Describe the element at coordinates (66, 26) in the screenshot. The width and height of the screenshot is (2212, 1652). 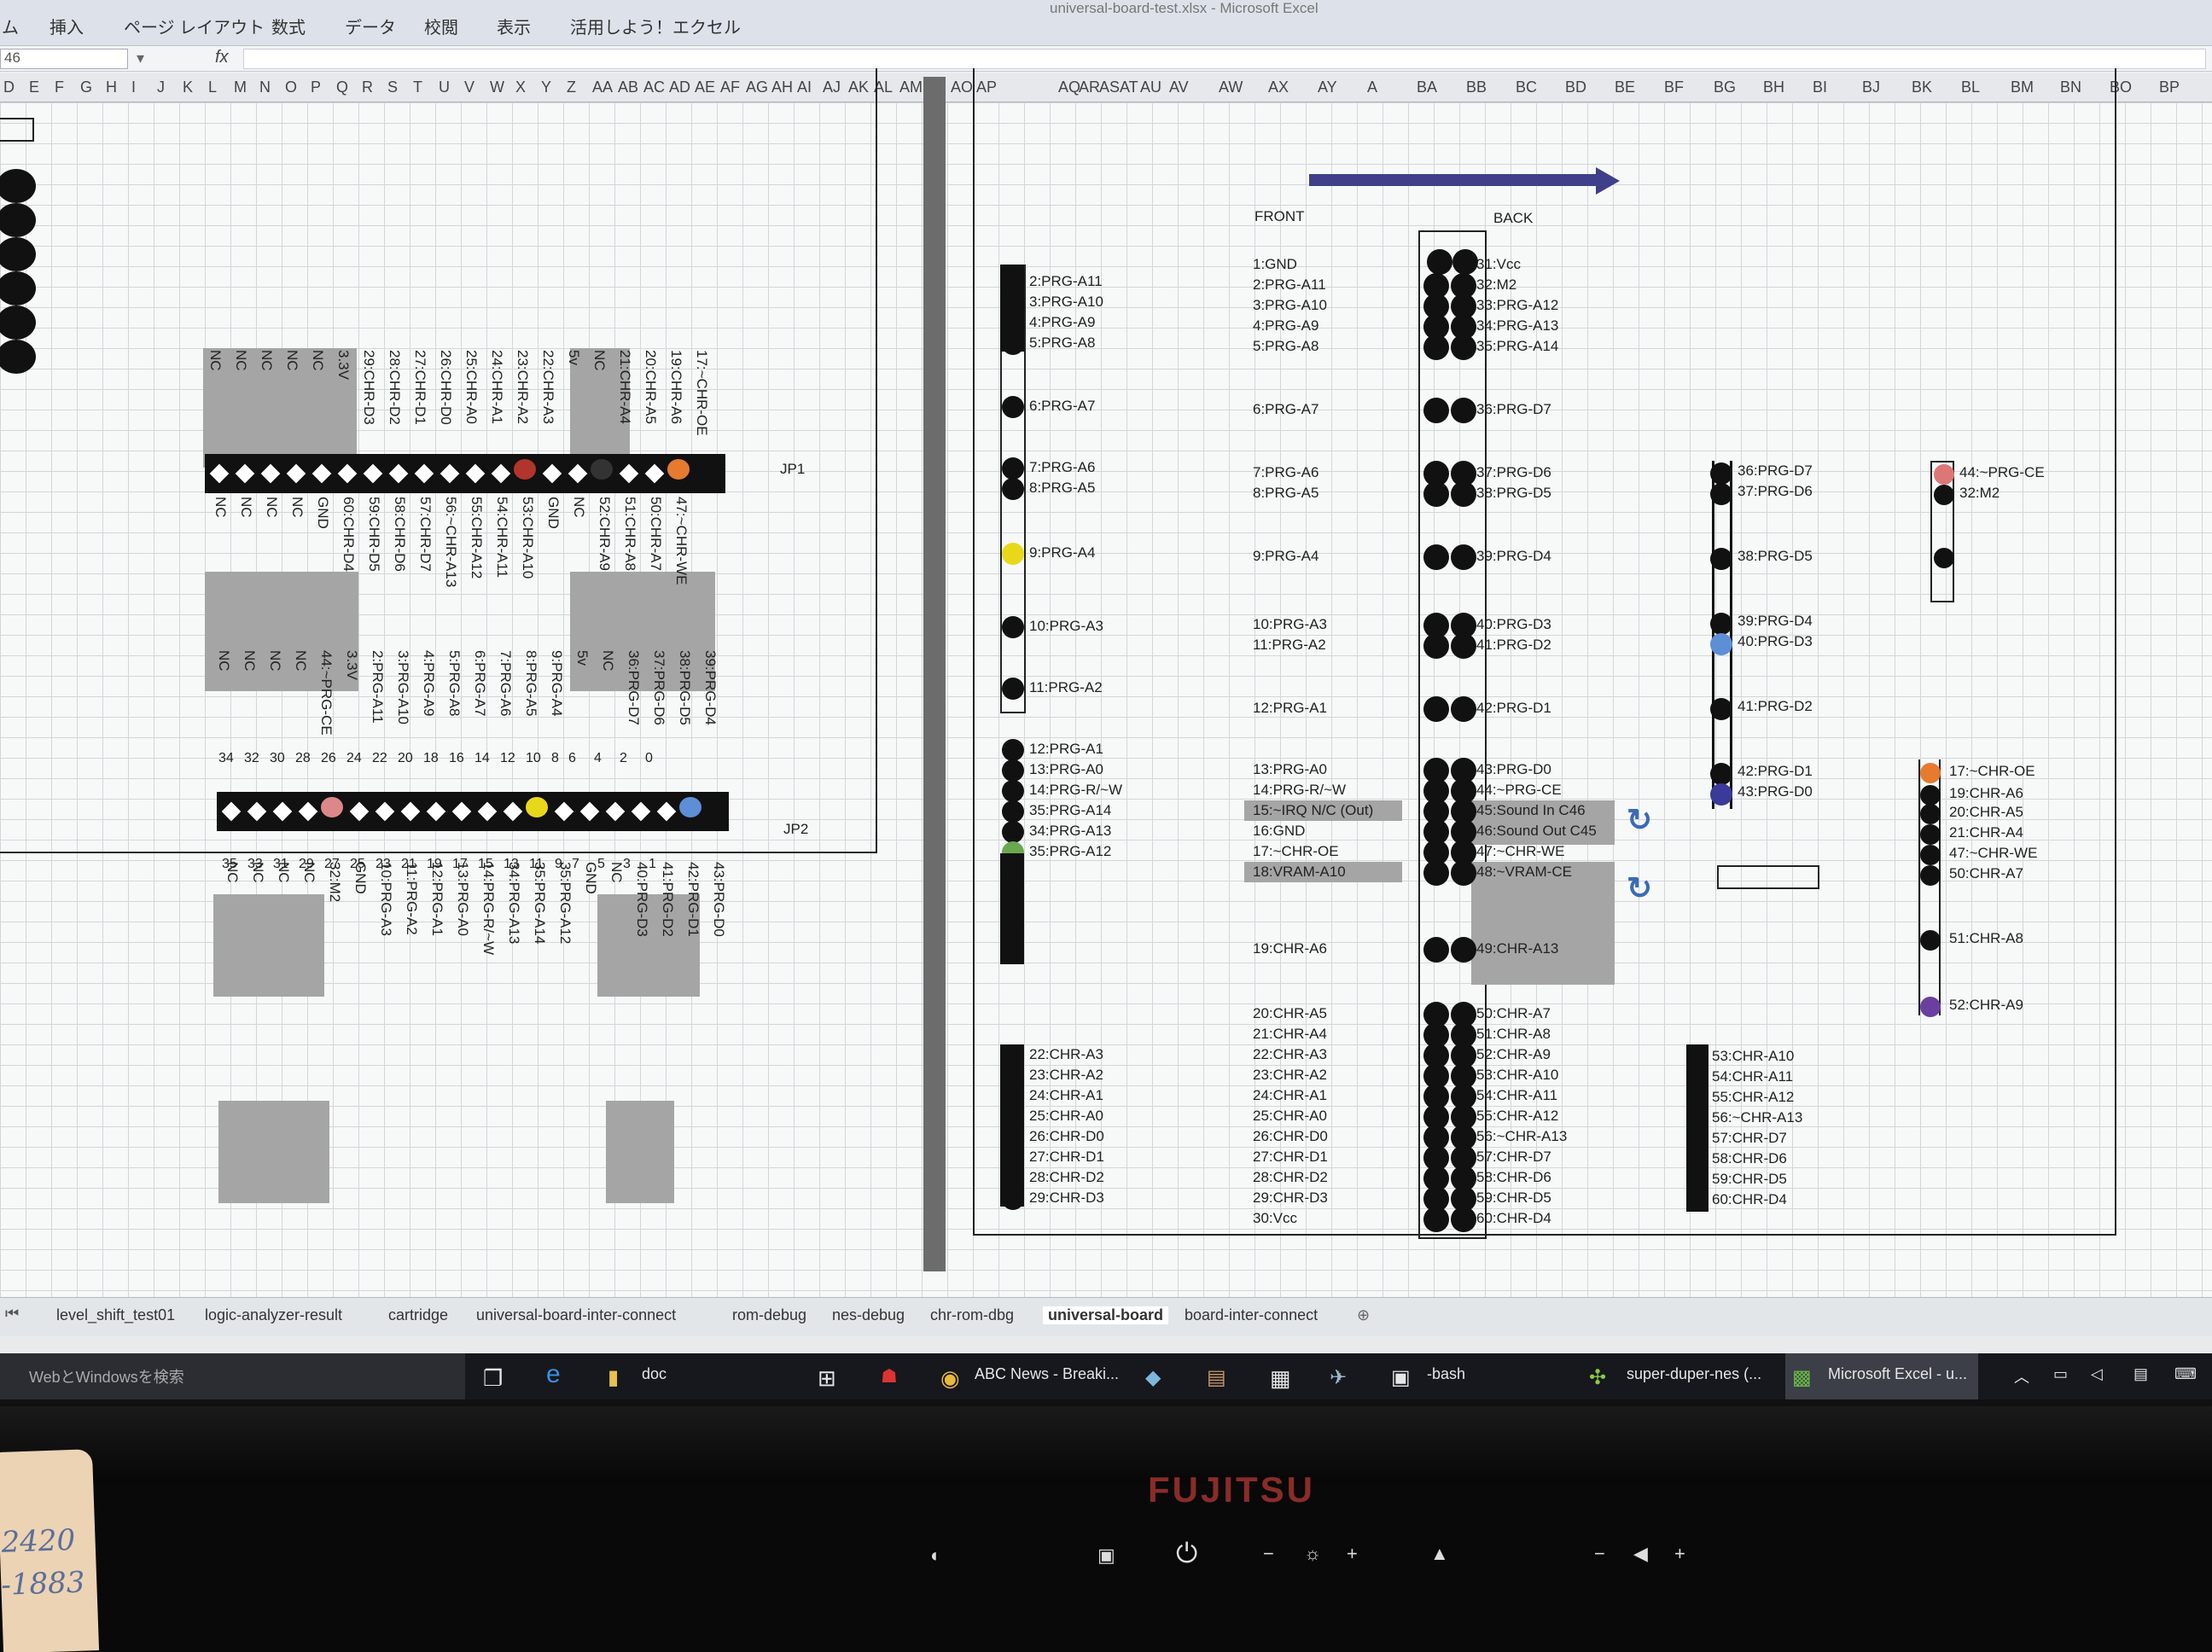
I see `ribbon-tab-insert: 挿入` at that location.